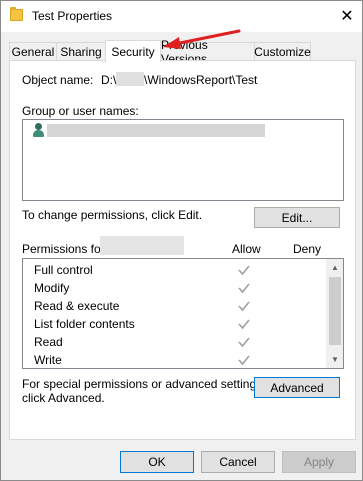 The image size is (363, 481). What do you see at coordinates (297, 387) in the screenshot?
I see `advanced-button: Advanced` at bounding box center [297, 387].